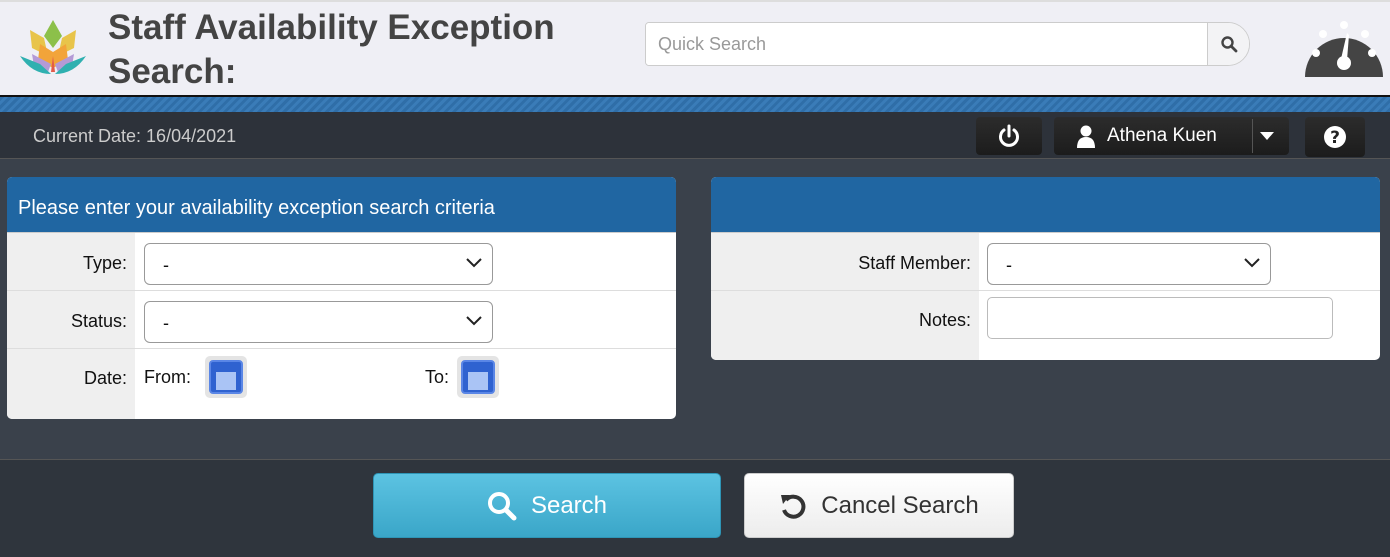  I want to click on logout-button, so click(1009, 136).